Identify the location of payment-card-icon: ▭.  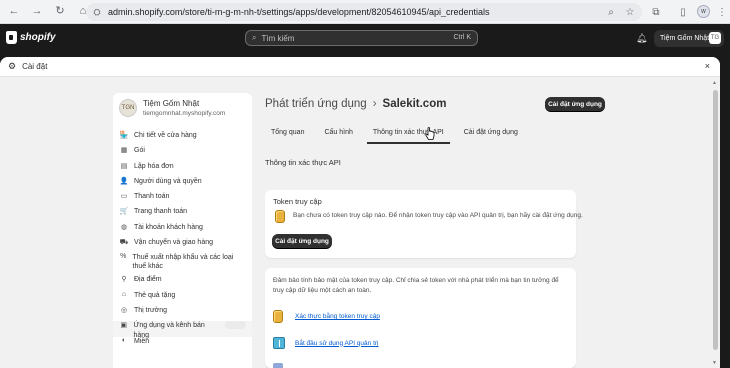
(124, 197).